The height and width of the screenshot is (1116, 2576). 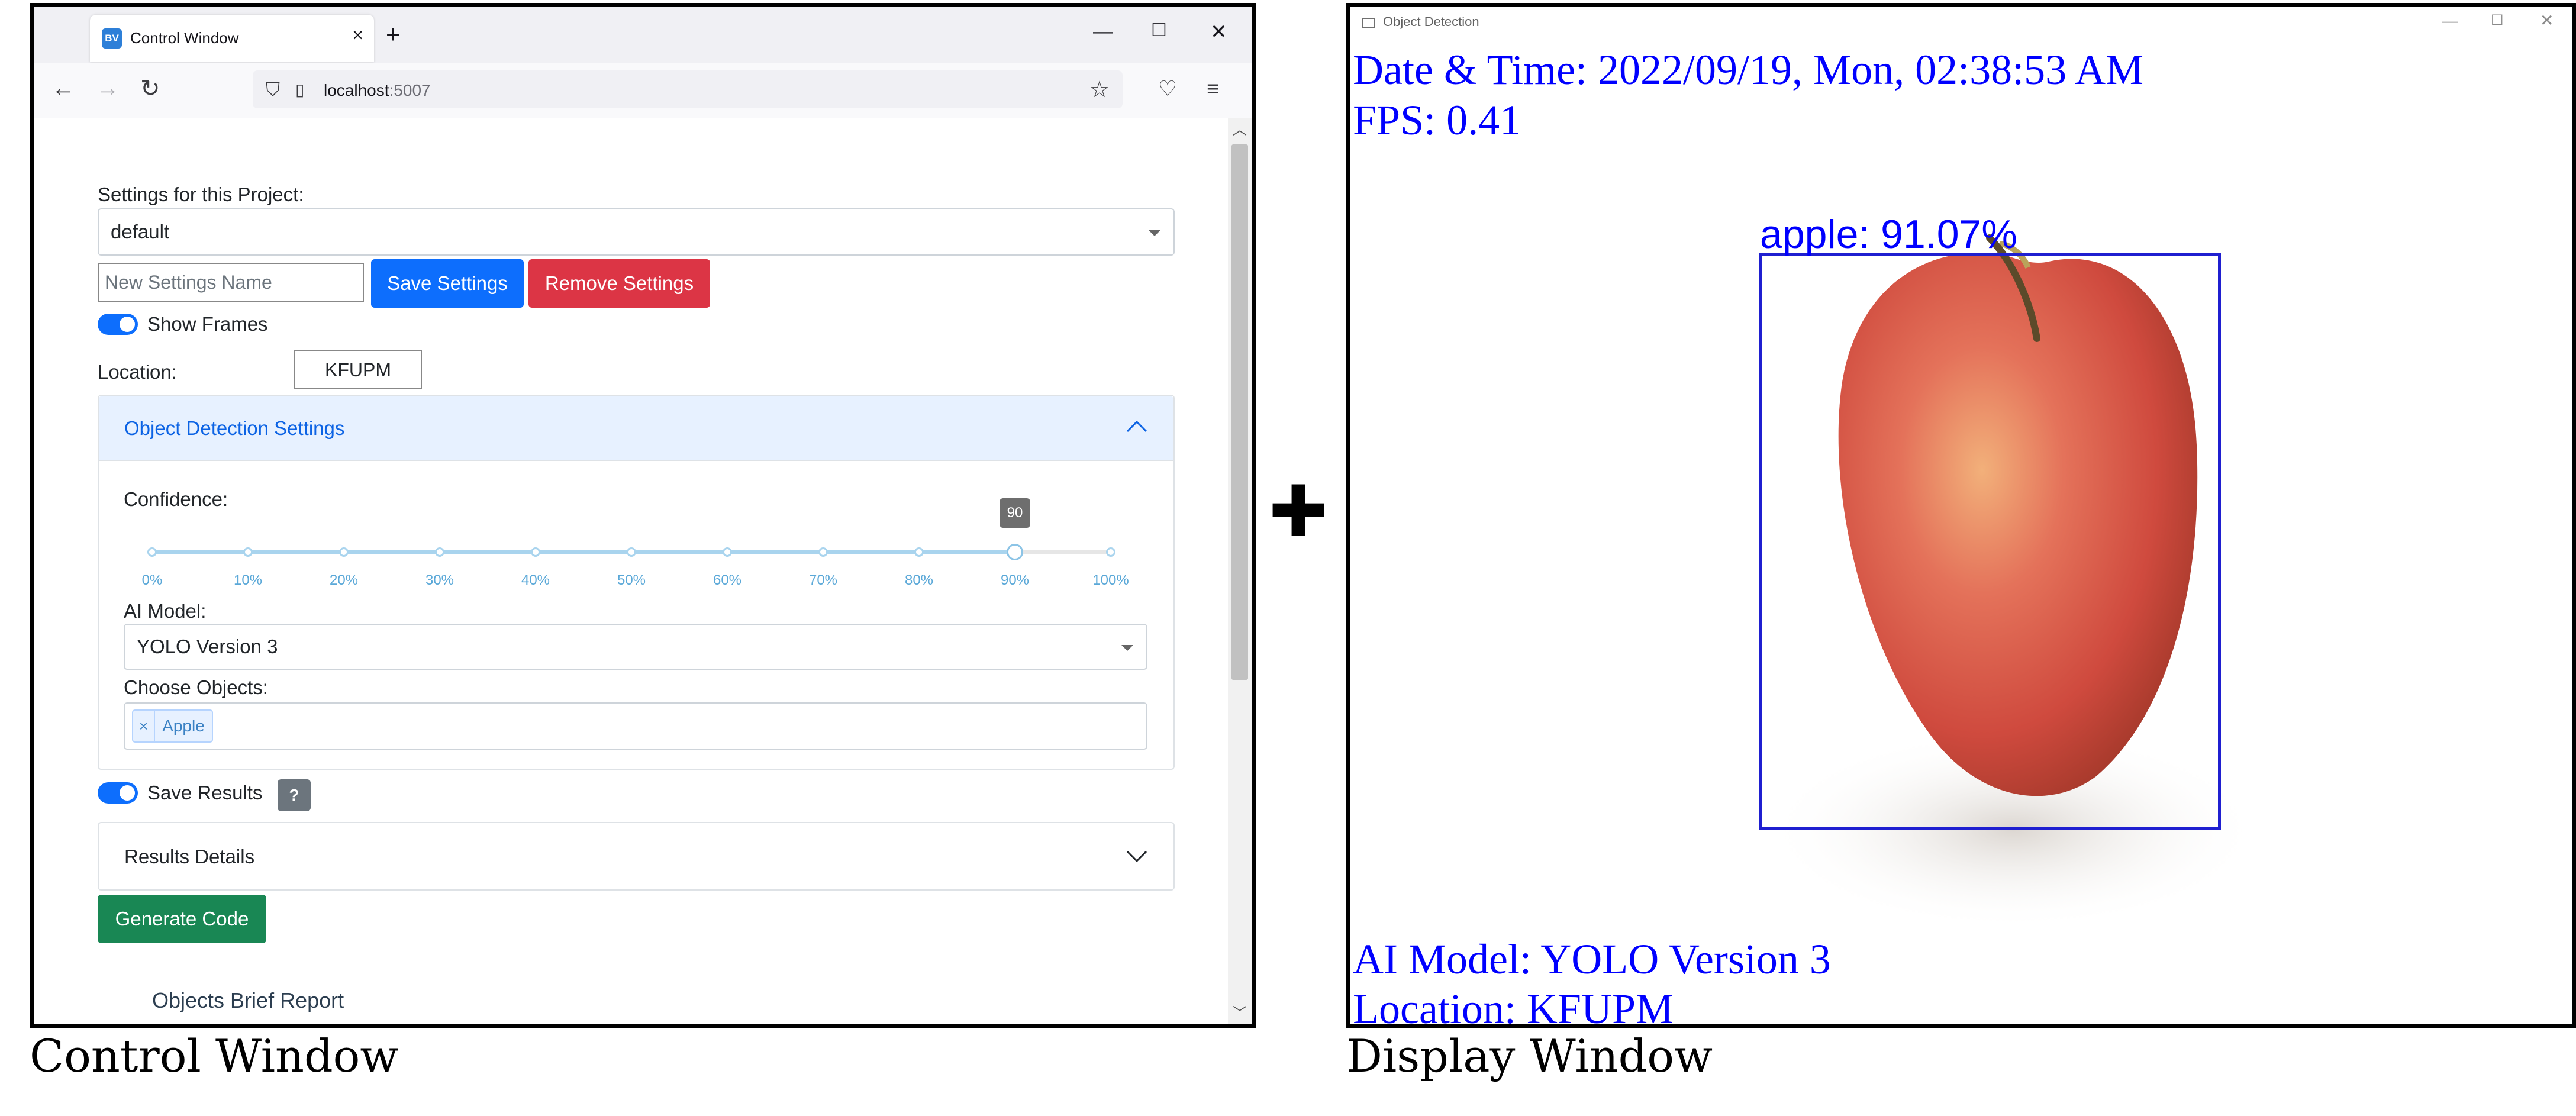 I want to click on generate-code-button: Generate Code, so click(x=182, y=919).